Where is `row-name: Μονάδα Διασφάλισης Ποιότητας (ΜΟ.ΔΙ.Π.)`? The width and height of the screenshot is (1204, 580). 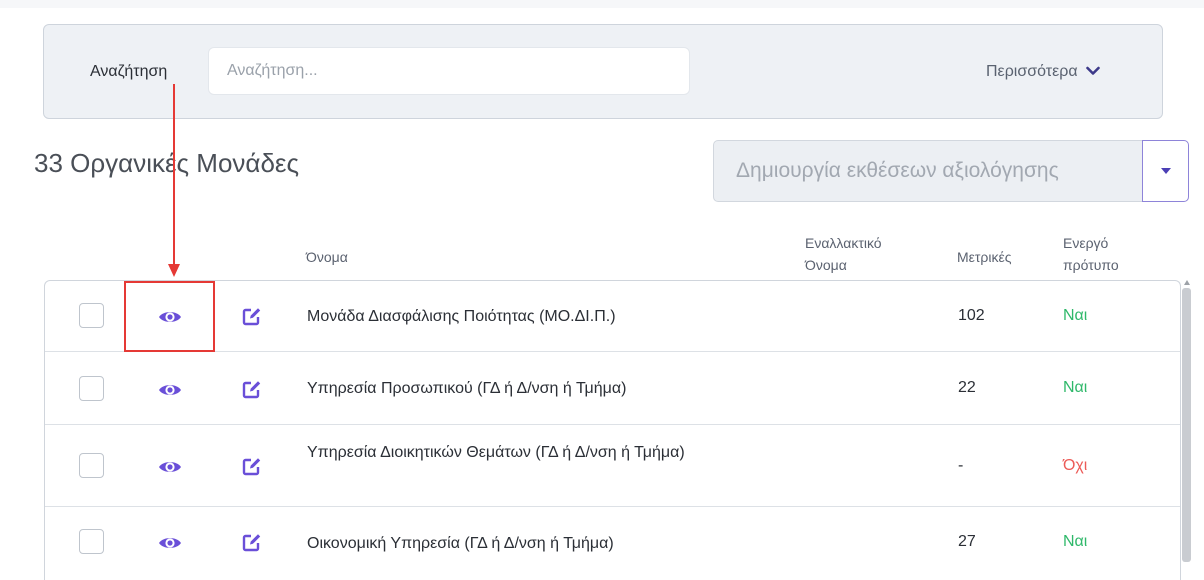
row-name: Μονάδα Διασφάλισης Ποιότητας (ΜΟ.ΔΙ.Π.) is located at coordinates (461, 316).